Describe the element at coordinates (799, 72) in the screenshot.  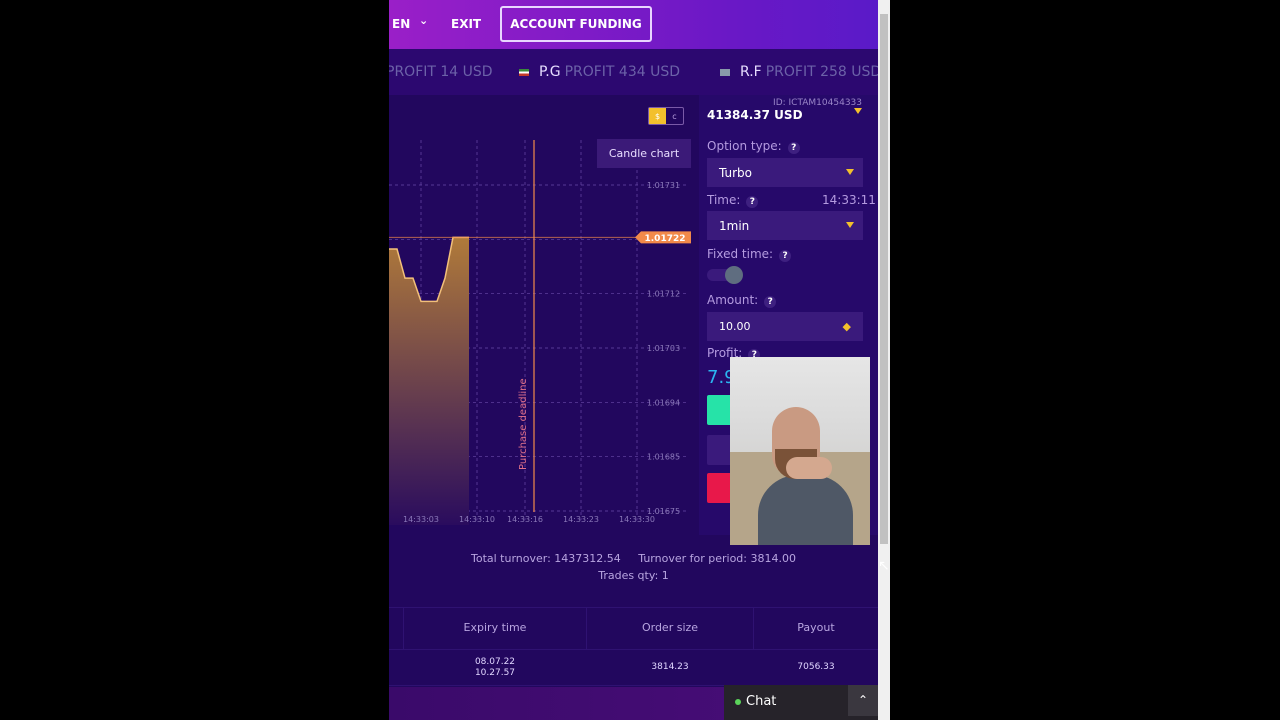
I see `ticker-item: R.F PROFIT 258 USD` at that location.